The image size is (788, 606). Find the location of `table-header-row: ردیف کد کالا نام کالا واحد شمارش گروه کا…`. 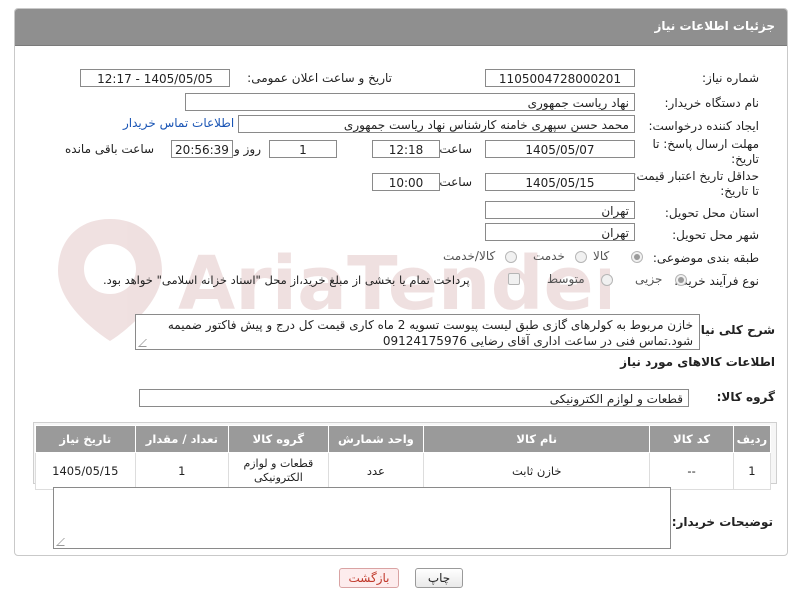

table-header-row: ردیف کد کالا نام کالا واحد شمارش گروه کا… is located at coordinates (403, 439).